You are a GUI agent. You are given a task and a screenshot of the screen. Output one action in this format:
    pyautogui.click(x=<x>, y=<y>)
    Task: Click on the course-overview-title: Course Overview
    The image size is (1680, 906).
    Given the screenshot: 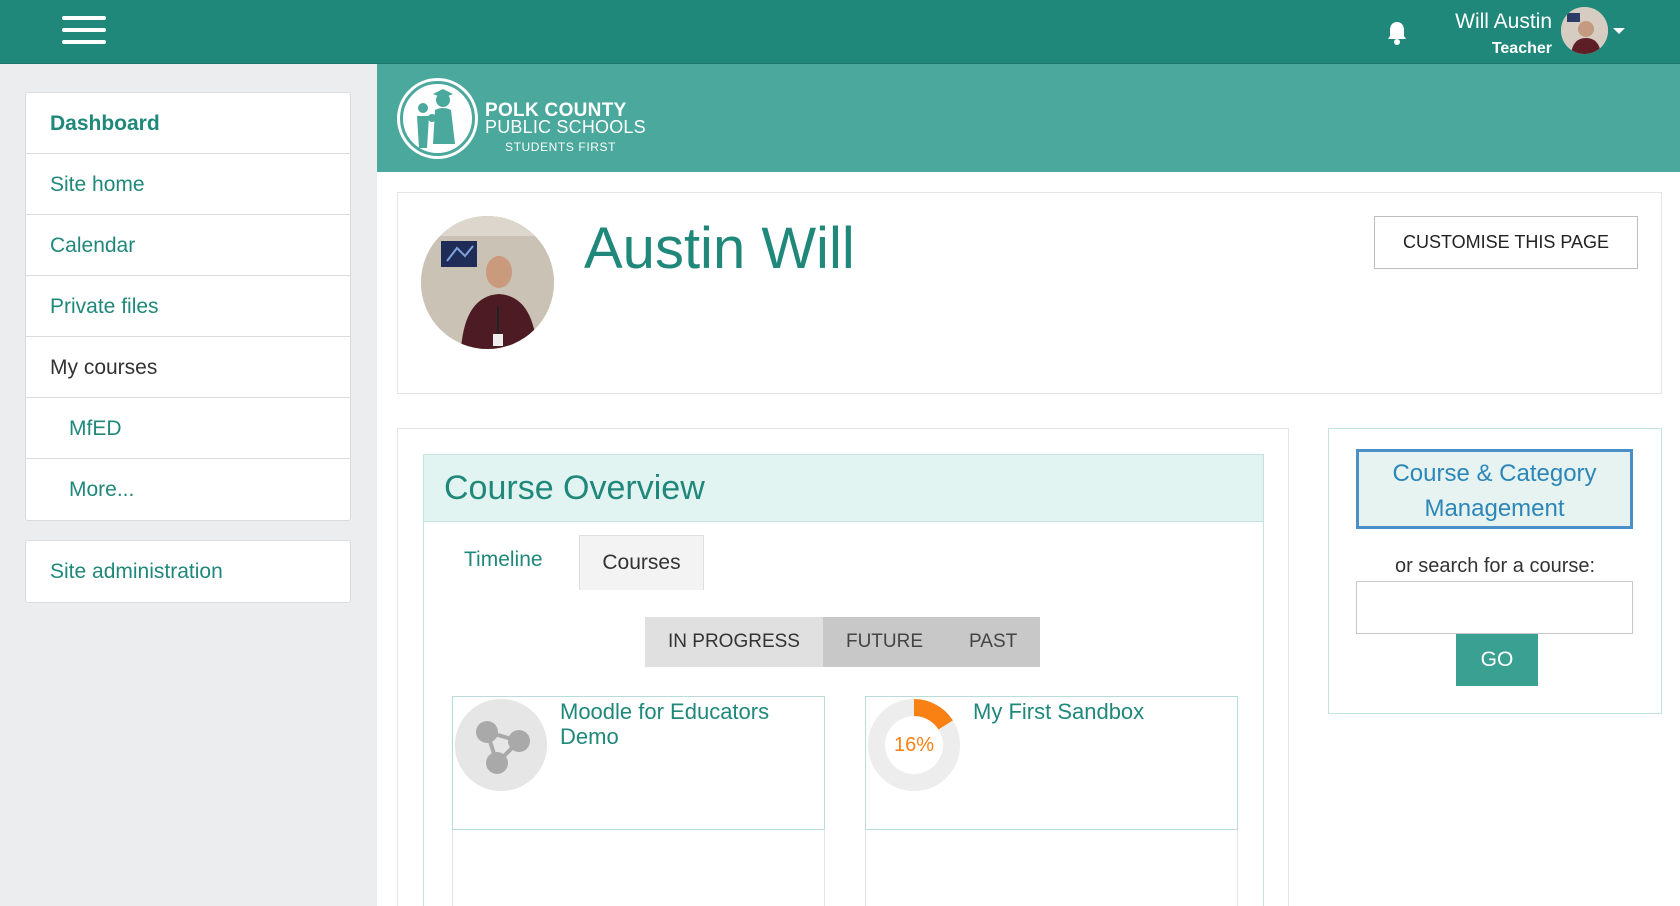 What is the action you would take?
    pyautogui.click(x=574, y=488)
    